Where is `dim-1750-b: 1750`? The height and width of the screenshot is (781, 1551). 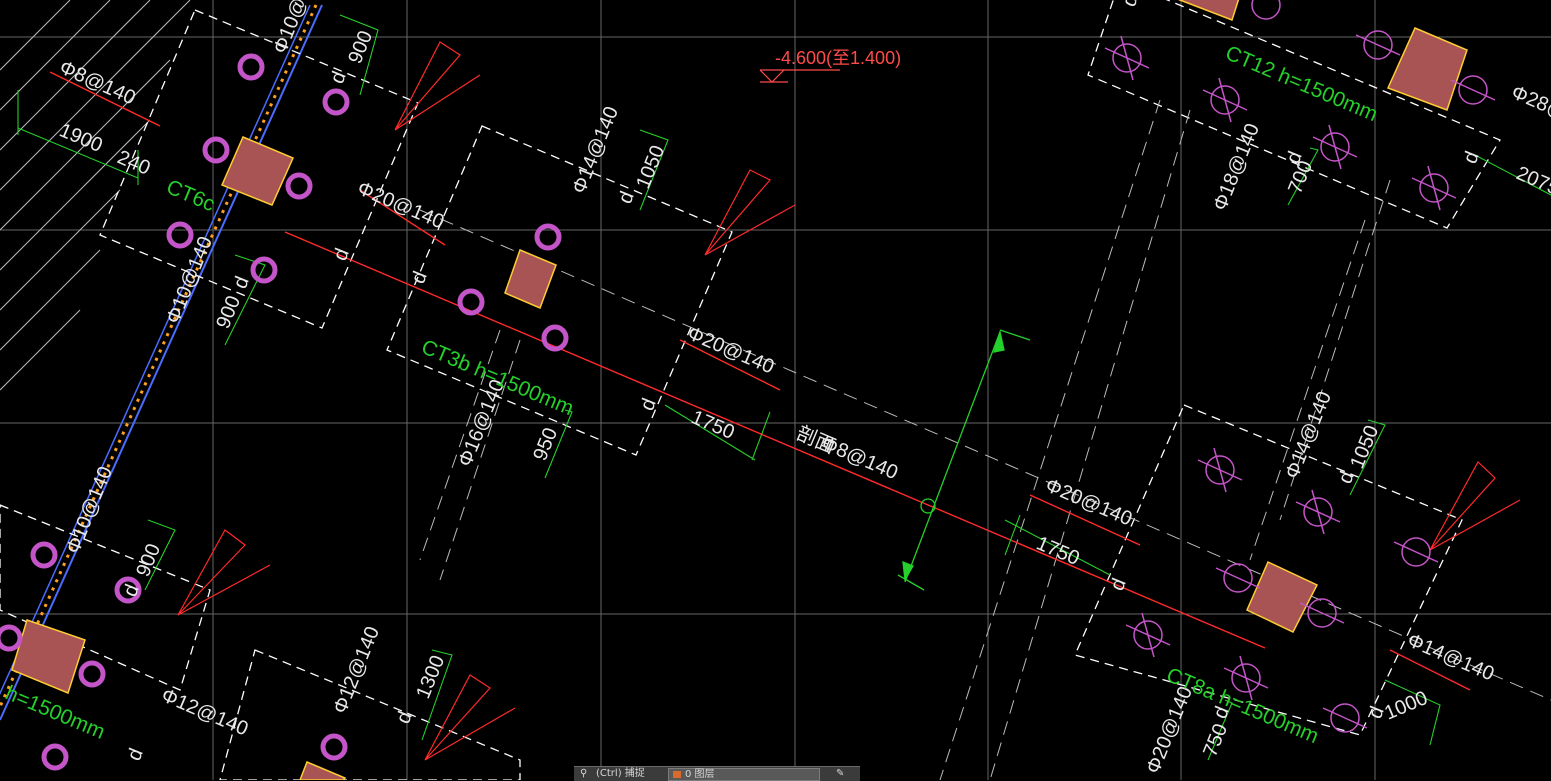
dim-1750-b: 1750 is located at coordinates (1058, 551).